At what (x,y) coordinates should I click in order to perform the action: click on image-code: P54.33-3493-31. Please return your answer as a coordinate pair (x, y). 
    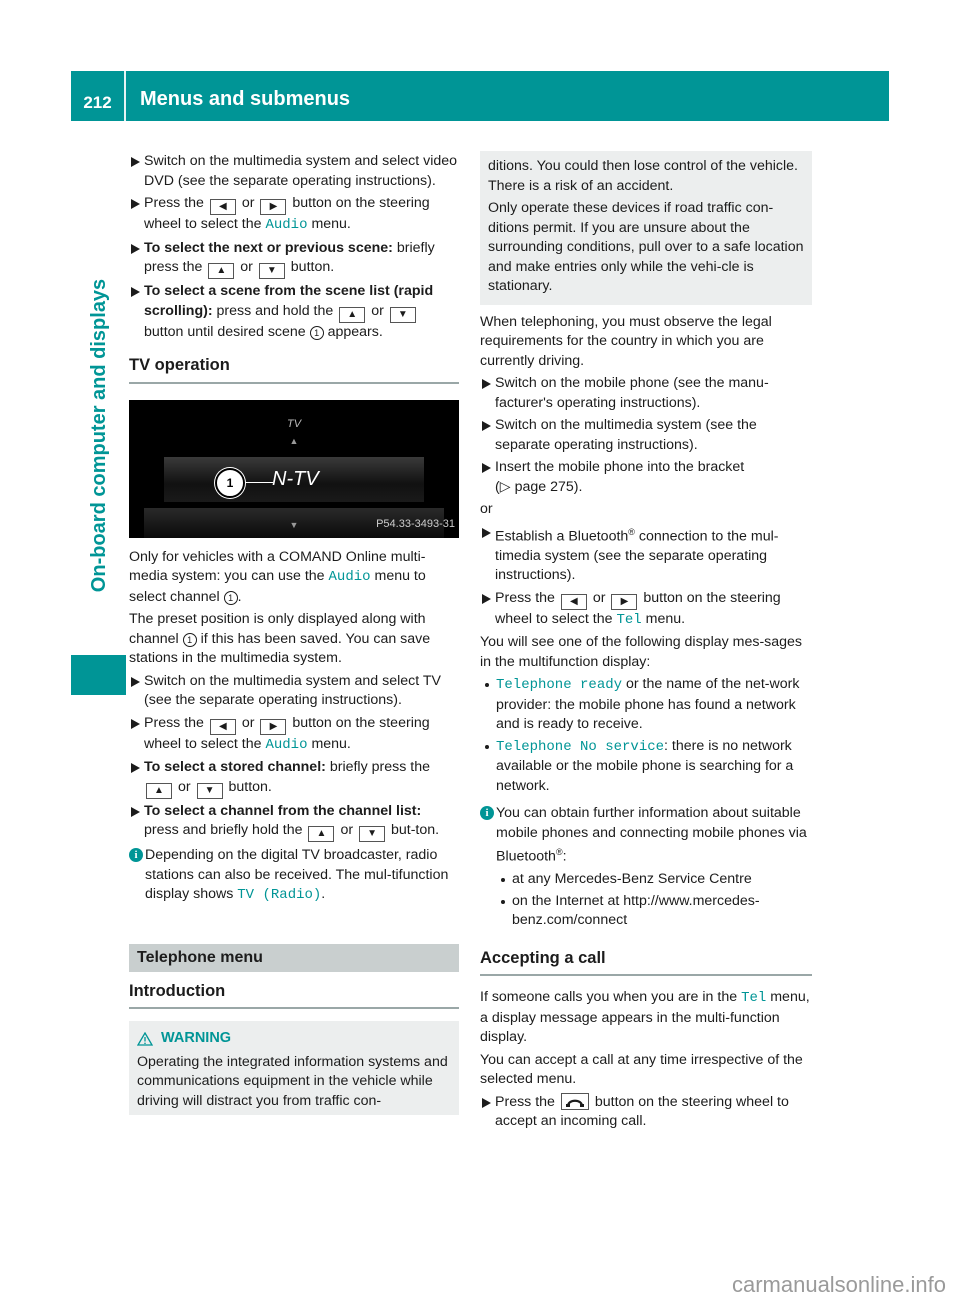
    Looking at the image, I should click on (415, 524).